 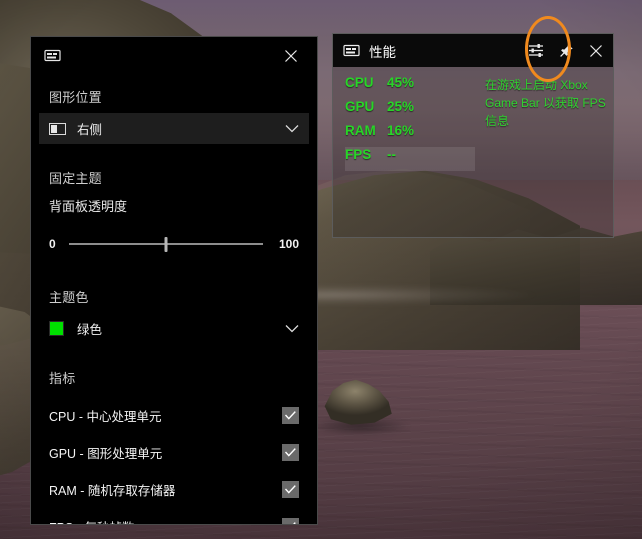 I want to click on metric-row-cpu: CPU - 中心处理单元, so click(x=174, y=415).